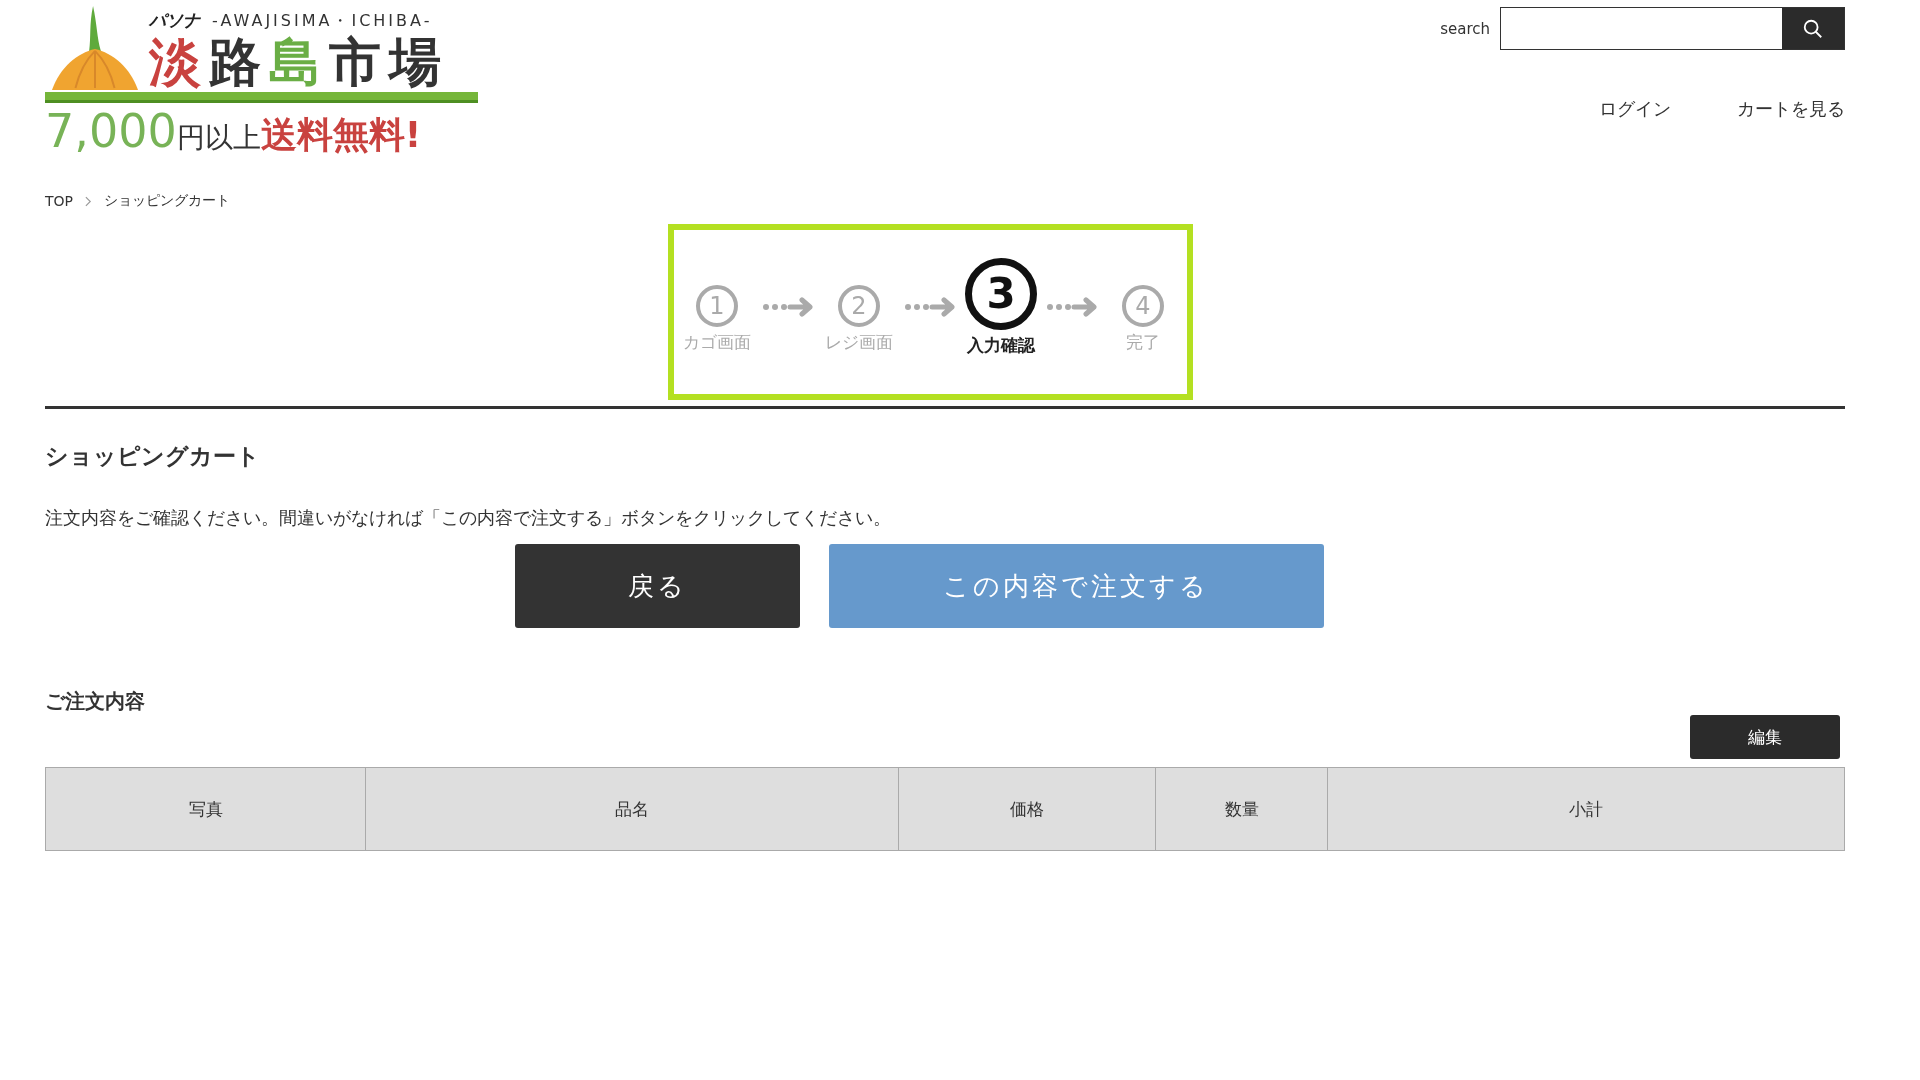  What do you see at coordinates (95, 701) in the screenshot?
I see `section-heading: ご注文内容` at bounding box center [95, 701].